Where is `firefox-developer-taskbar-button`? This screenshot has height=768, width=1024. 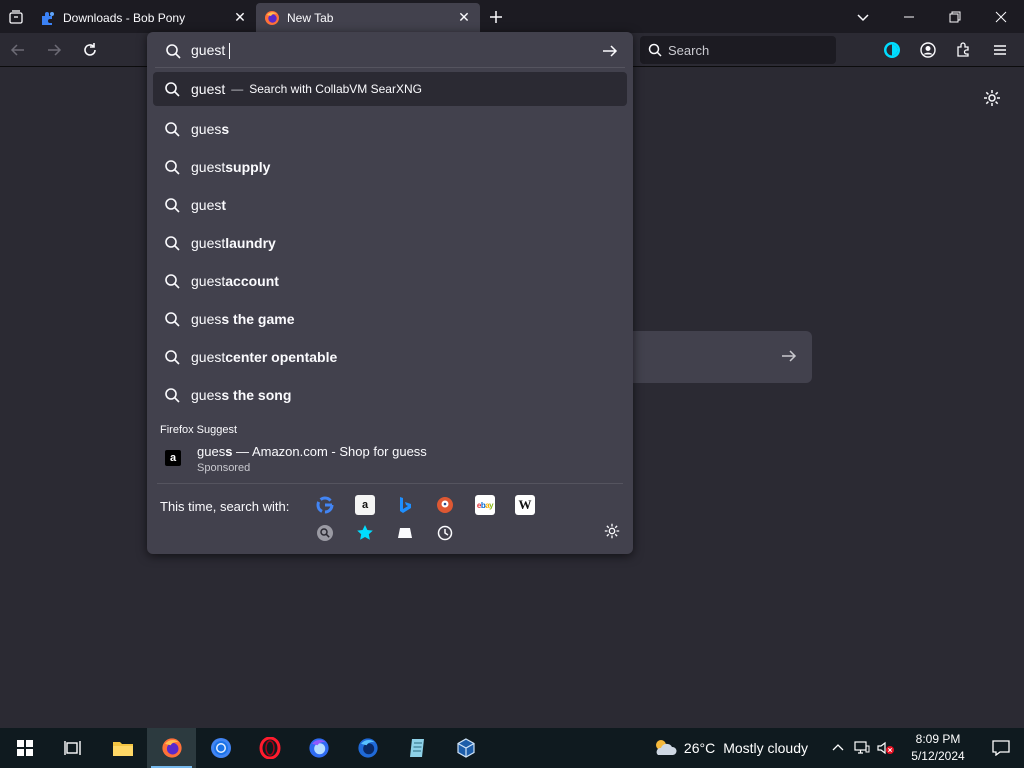 firefox-developer-taskbar-button is located at coordinates (318, 748).